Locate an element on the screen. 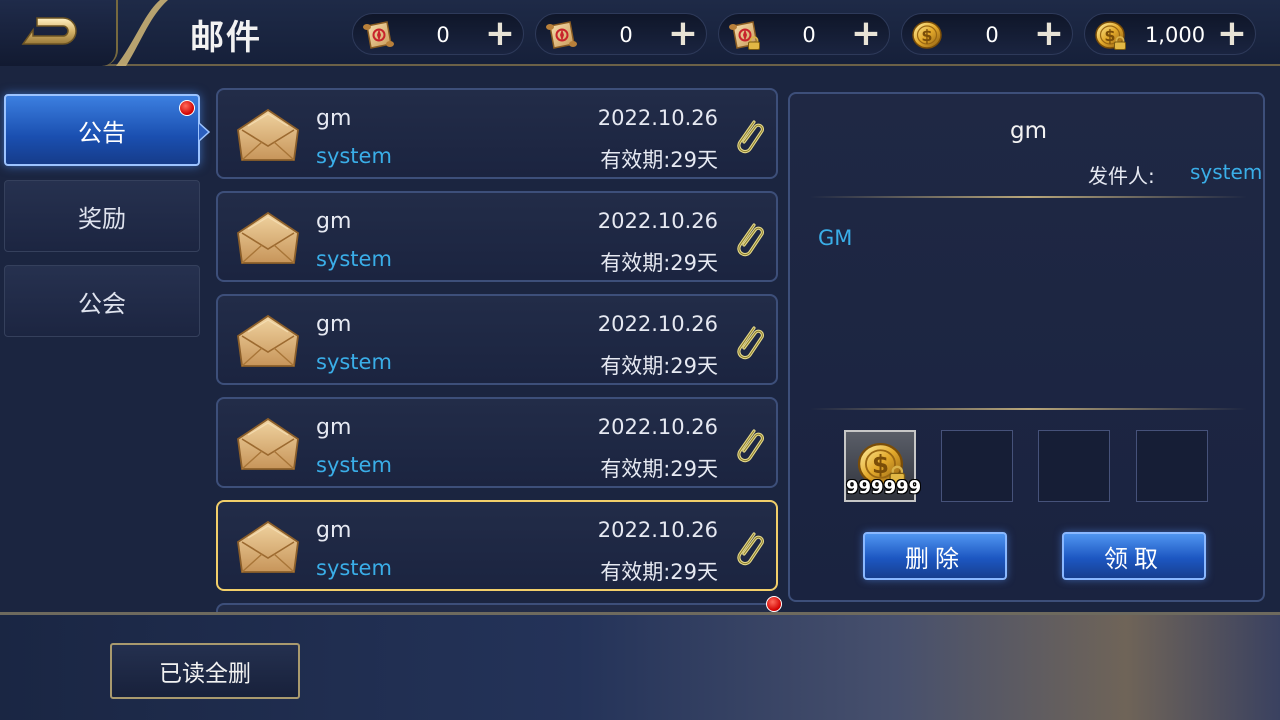  tab-label: 公告 is located at coordinates (102, 132).